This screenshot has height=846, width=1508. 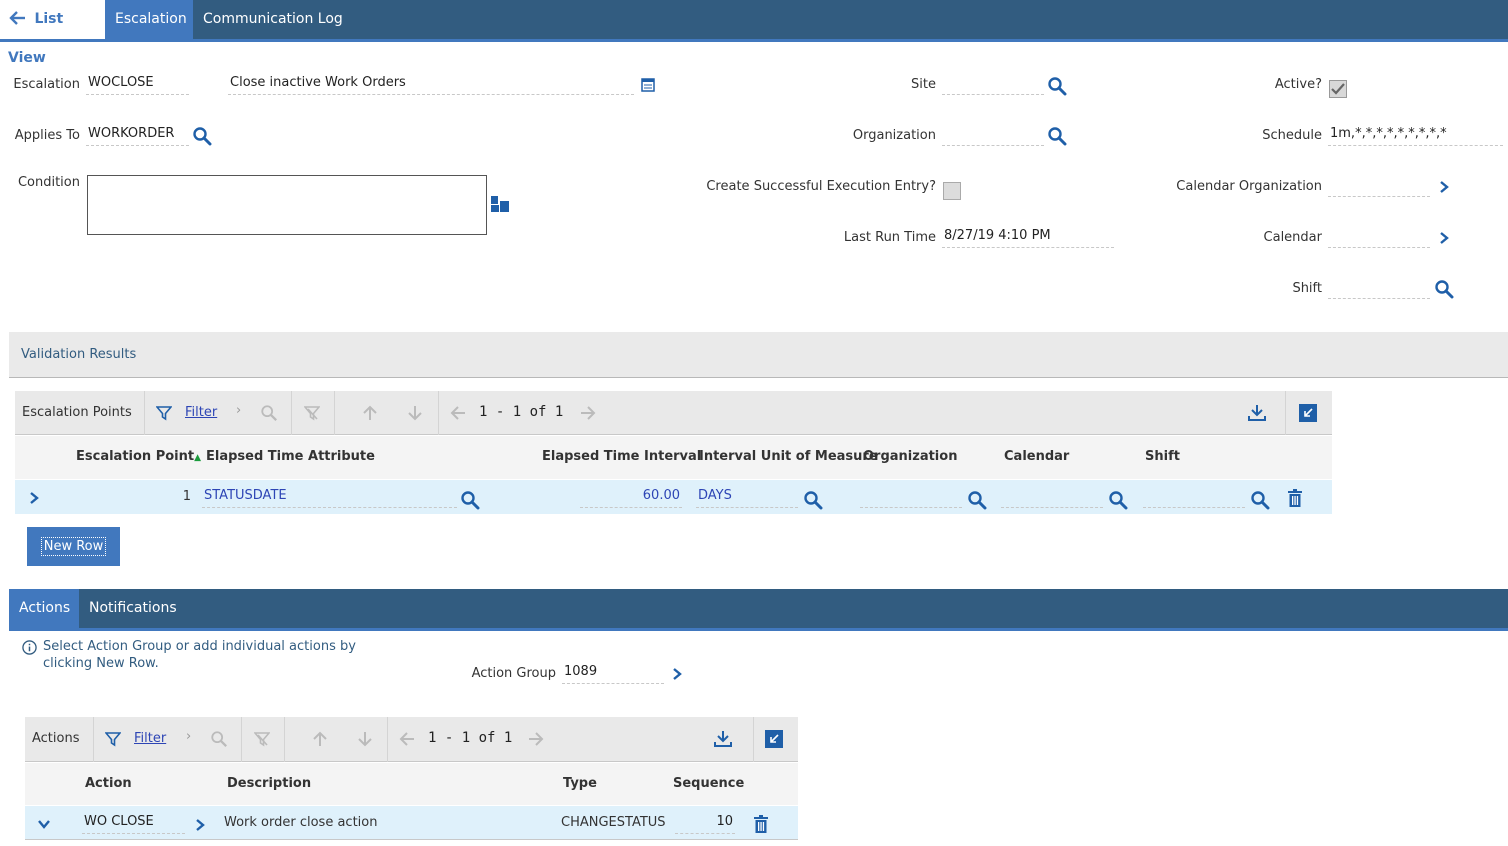 What do you see at coordinates (29, 647) in the screenshot?
I see `info-icon` at bounding box center [29, 647].